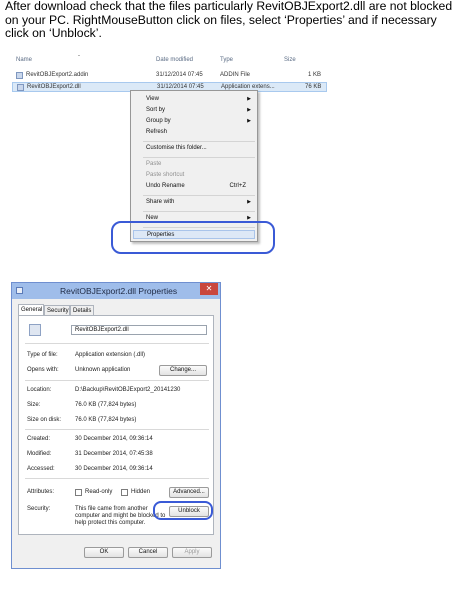 This screenshot has height=600, width=457. What do you see at coordinates (31, 309) in the screenshot?
I see `tab-general: General` at bounding box center [31, 309].